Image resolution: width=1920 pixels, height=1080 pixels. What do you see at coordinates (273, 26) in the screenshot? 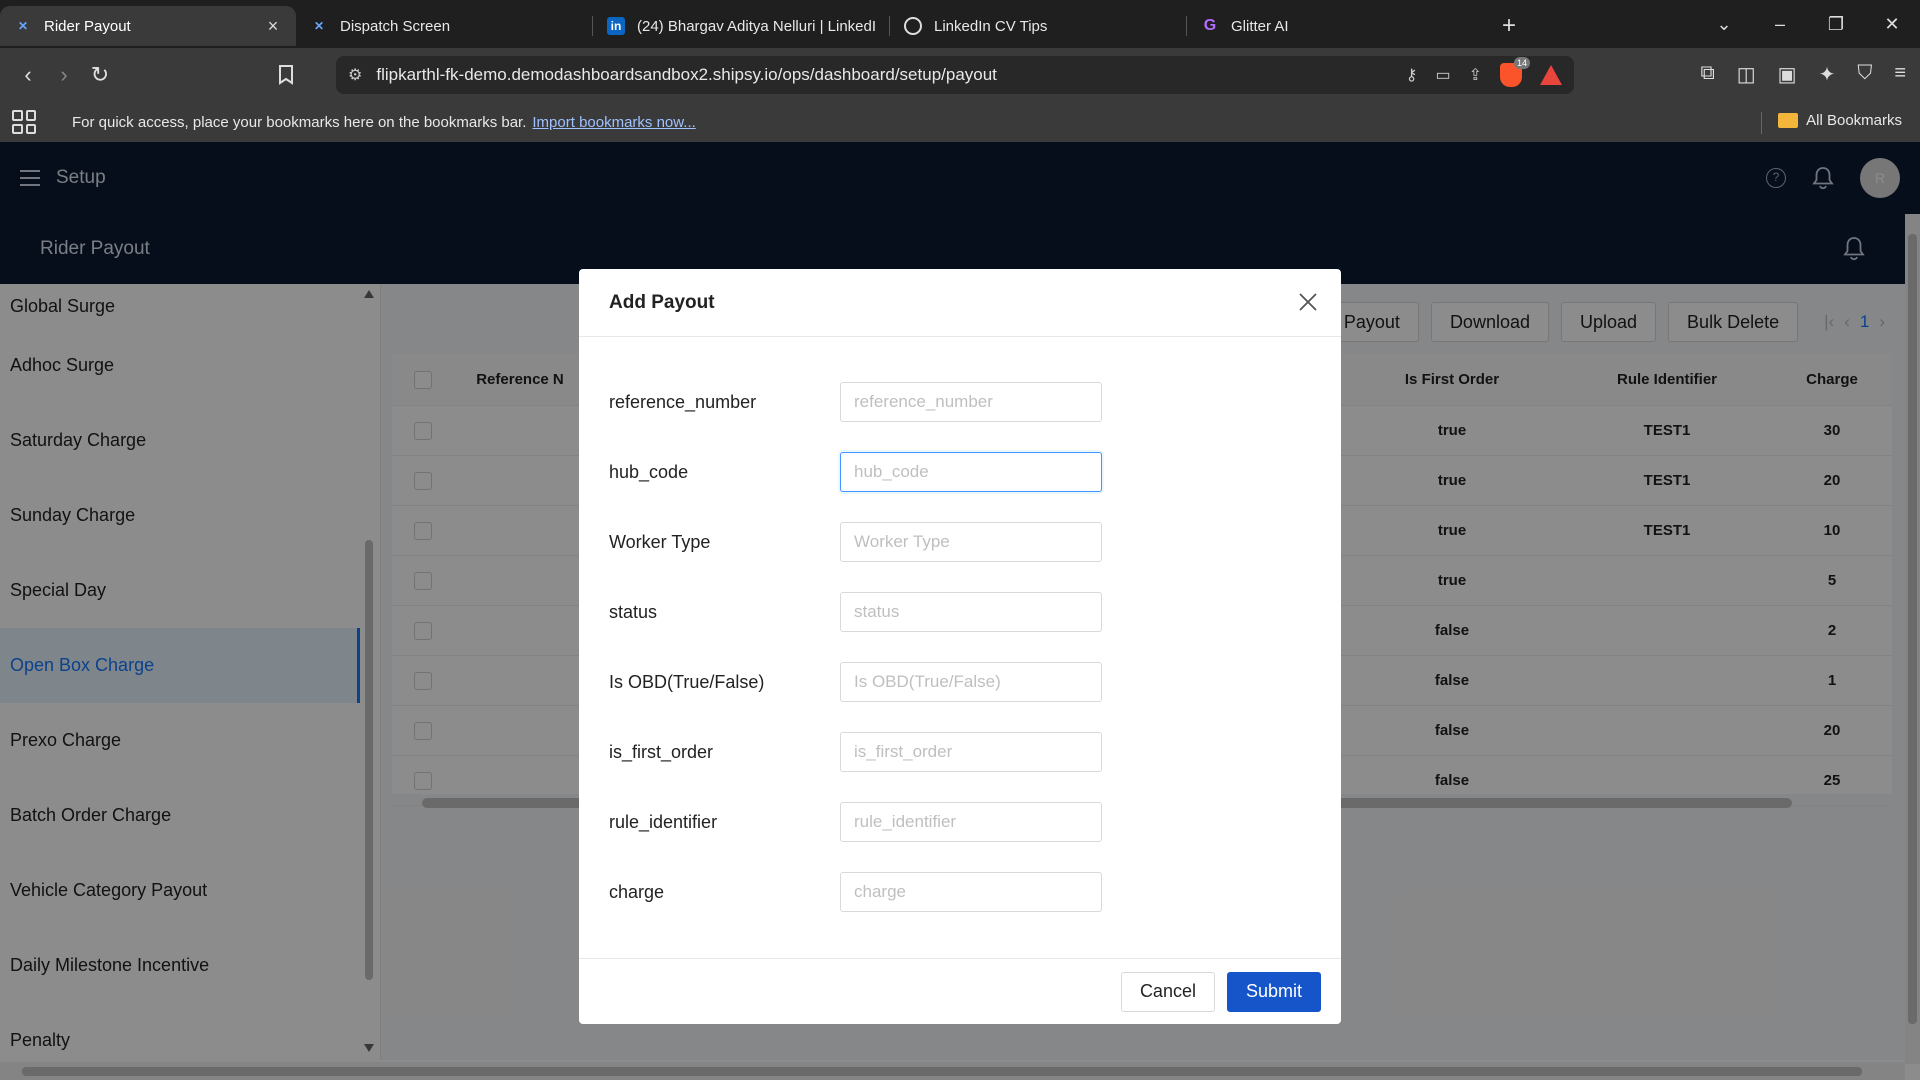
I see `close-tab-icon: ×` at bounding box center [273, 26].